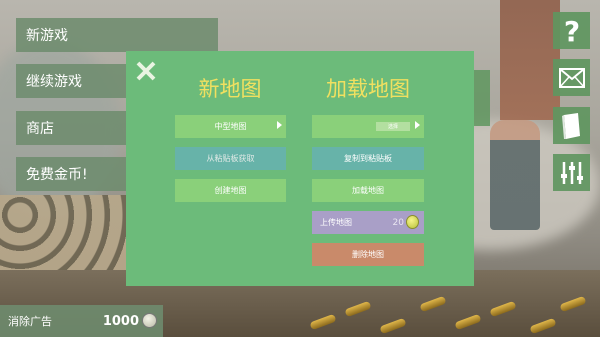  What do you see at coordinates (230, 190) in the screenshot?
I see `create-map-button: 创建地图` at bounding box center [230, 190].